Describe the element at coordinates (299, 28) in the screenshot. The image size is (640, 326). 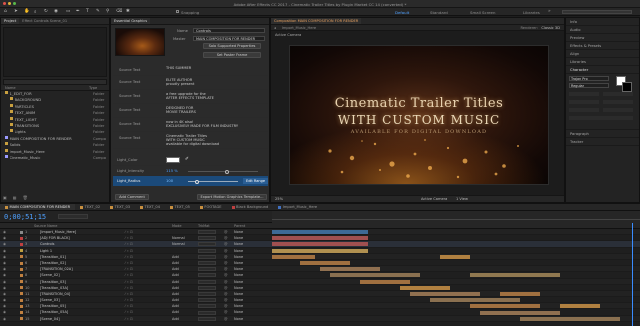
I see `subtab-import-music: Import_Music_Here` at that location.